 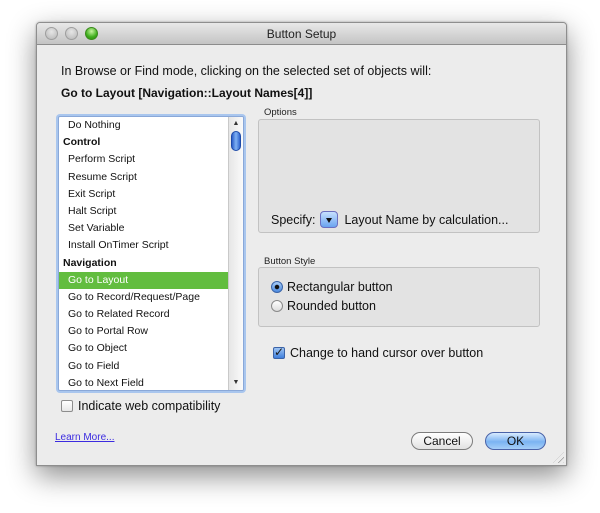 I want to click on radio-rounded, so click(x=277, y=306).